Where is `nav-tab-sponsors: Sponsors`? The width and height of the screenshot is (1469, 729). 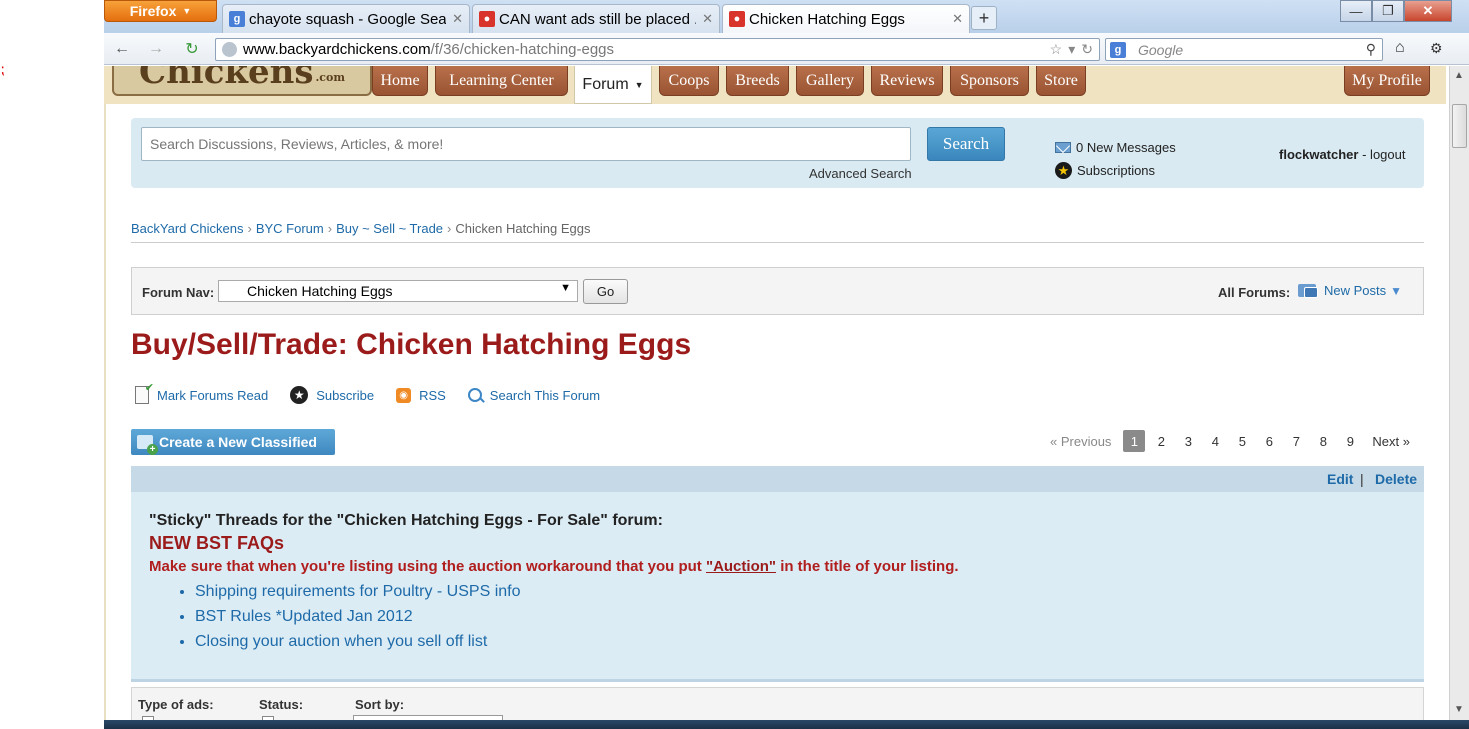
nav-tab-sponsors: Sponsors is located at coordinates (989, 81).